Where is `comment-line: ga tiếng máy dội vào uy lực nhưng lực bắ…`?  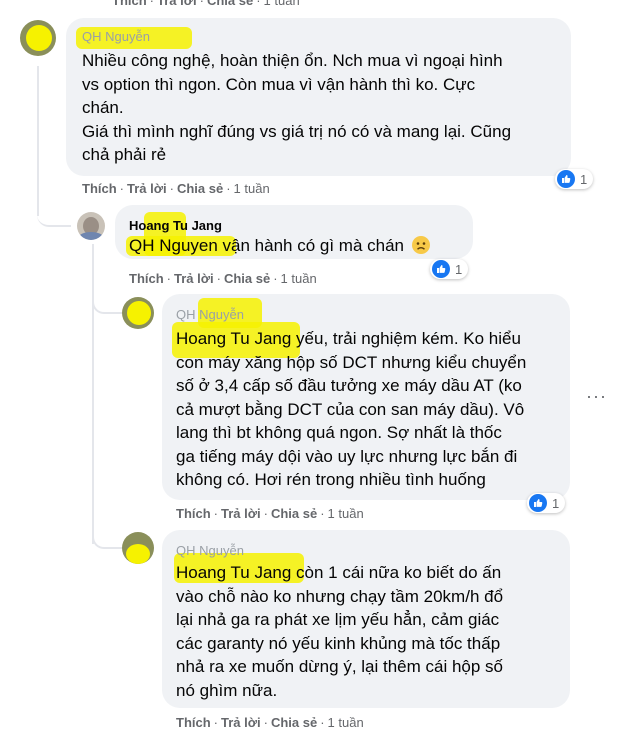 comment-line: ga tiếng máy dội vào uy lực nhưng lực bắ… is located at coordinates (347, 456).